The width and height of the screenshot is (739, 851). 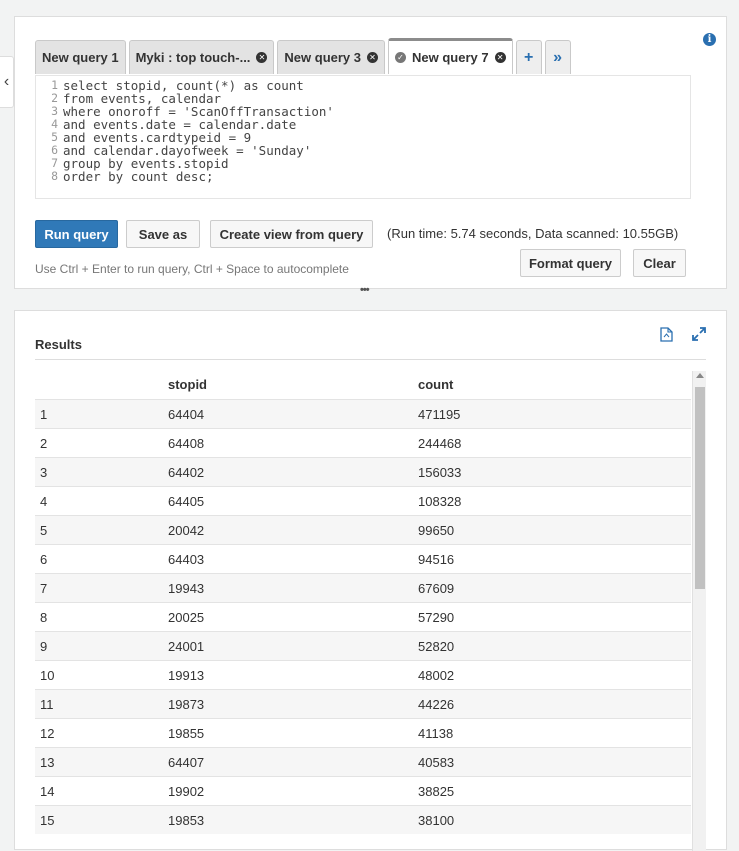 I want to click on table-row: 9 24001 52820, so click(x=363, y=645).